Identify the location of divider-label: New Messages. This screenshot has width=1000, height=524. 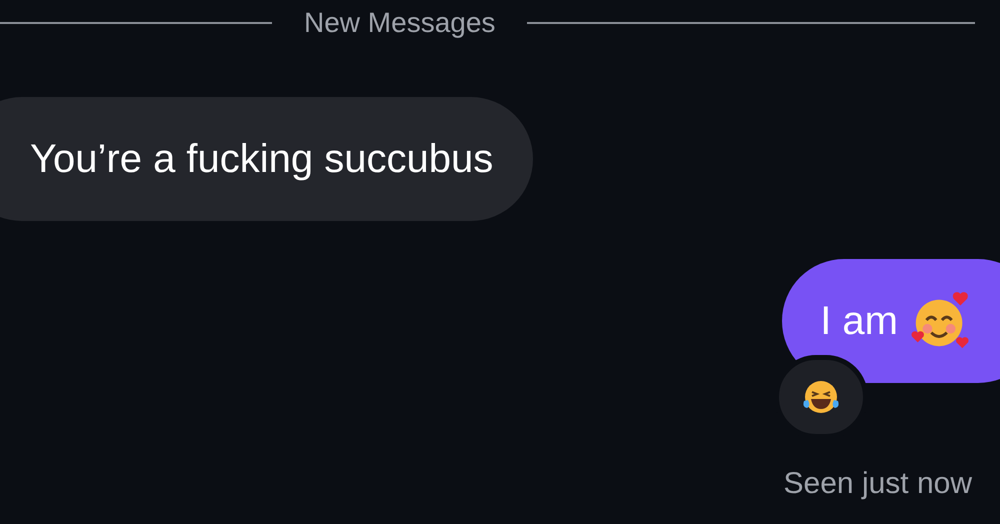
(400, 23).